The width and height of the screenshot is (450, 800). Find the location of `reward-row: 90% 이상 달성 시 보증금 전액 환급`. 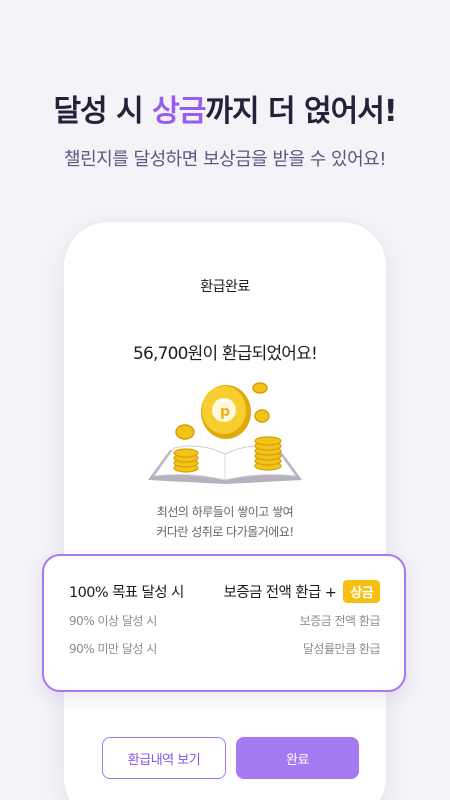

reward-row: 90% 이상 달성 시 보증금 전액 환급 is located at coordinates (225, 620).